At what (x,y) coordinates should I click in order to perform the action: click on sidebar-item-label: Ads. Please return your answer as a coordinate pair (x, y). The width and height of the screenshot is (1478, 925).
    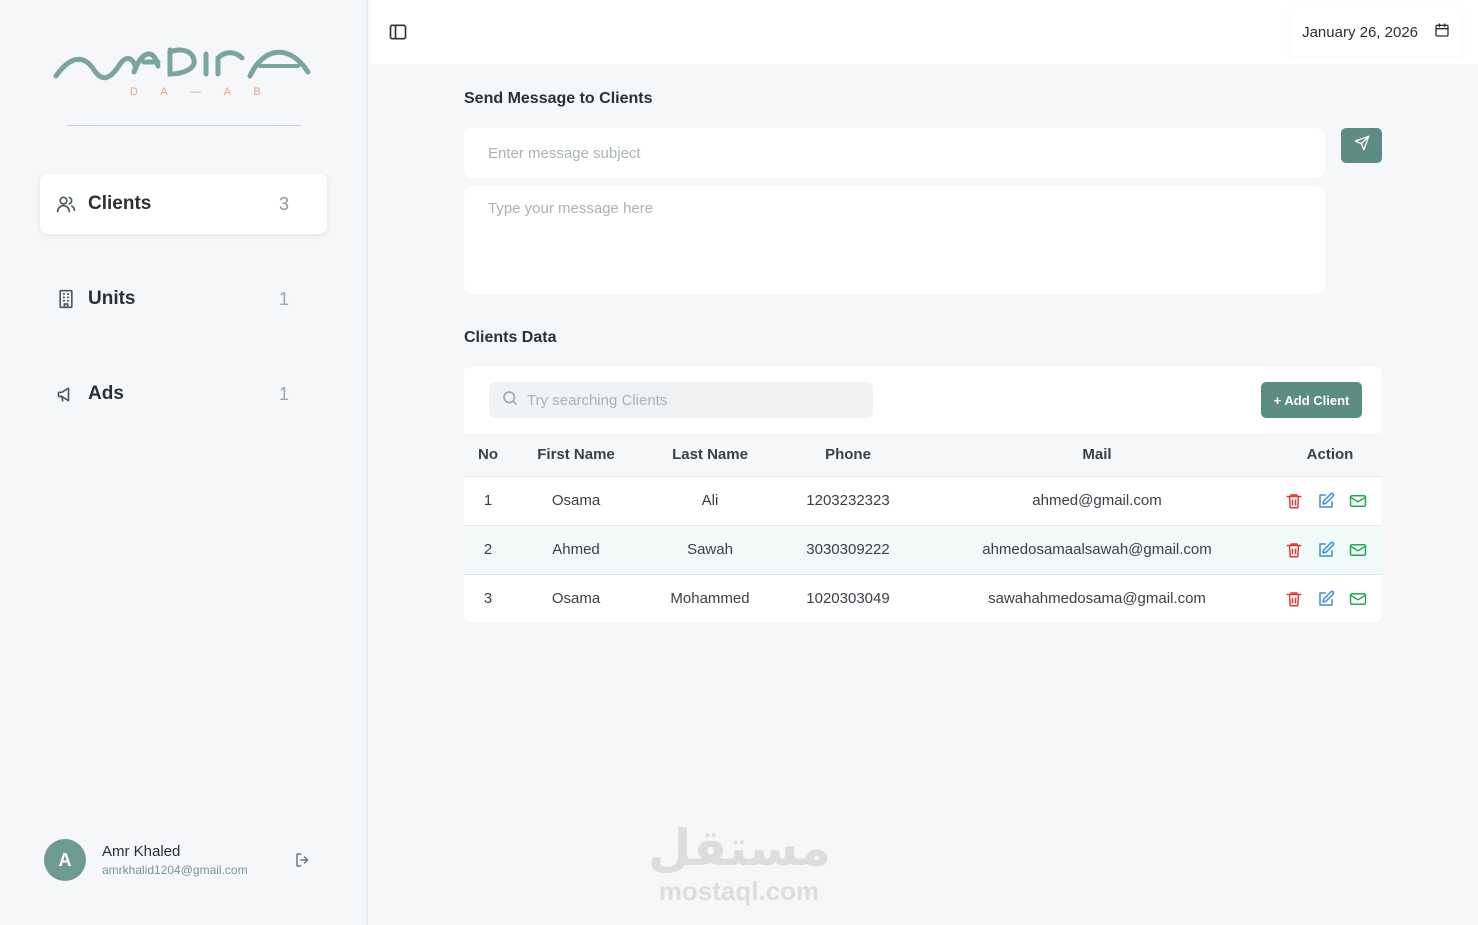
    Looking at the image, I should click on (106, 393).